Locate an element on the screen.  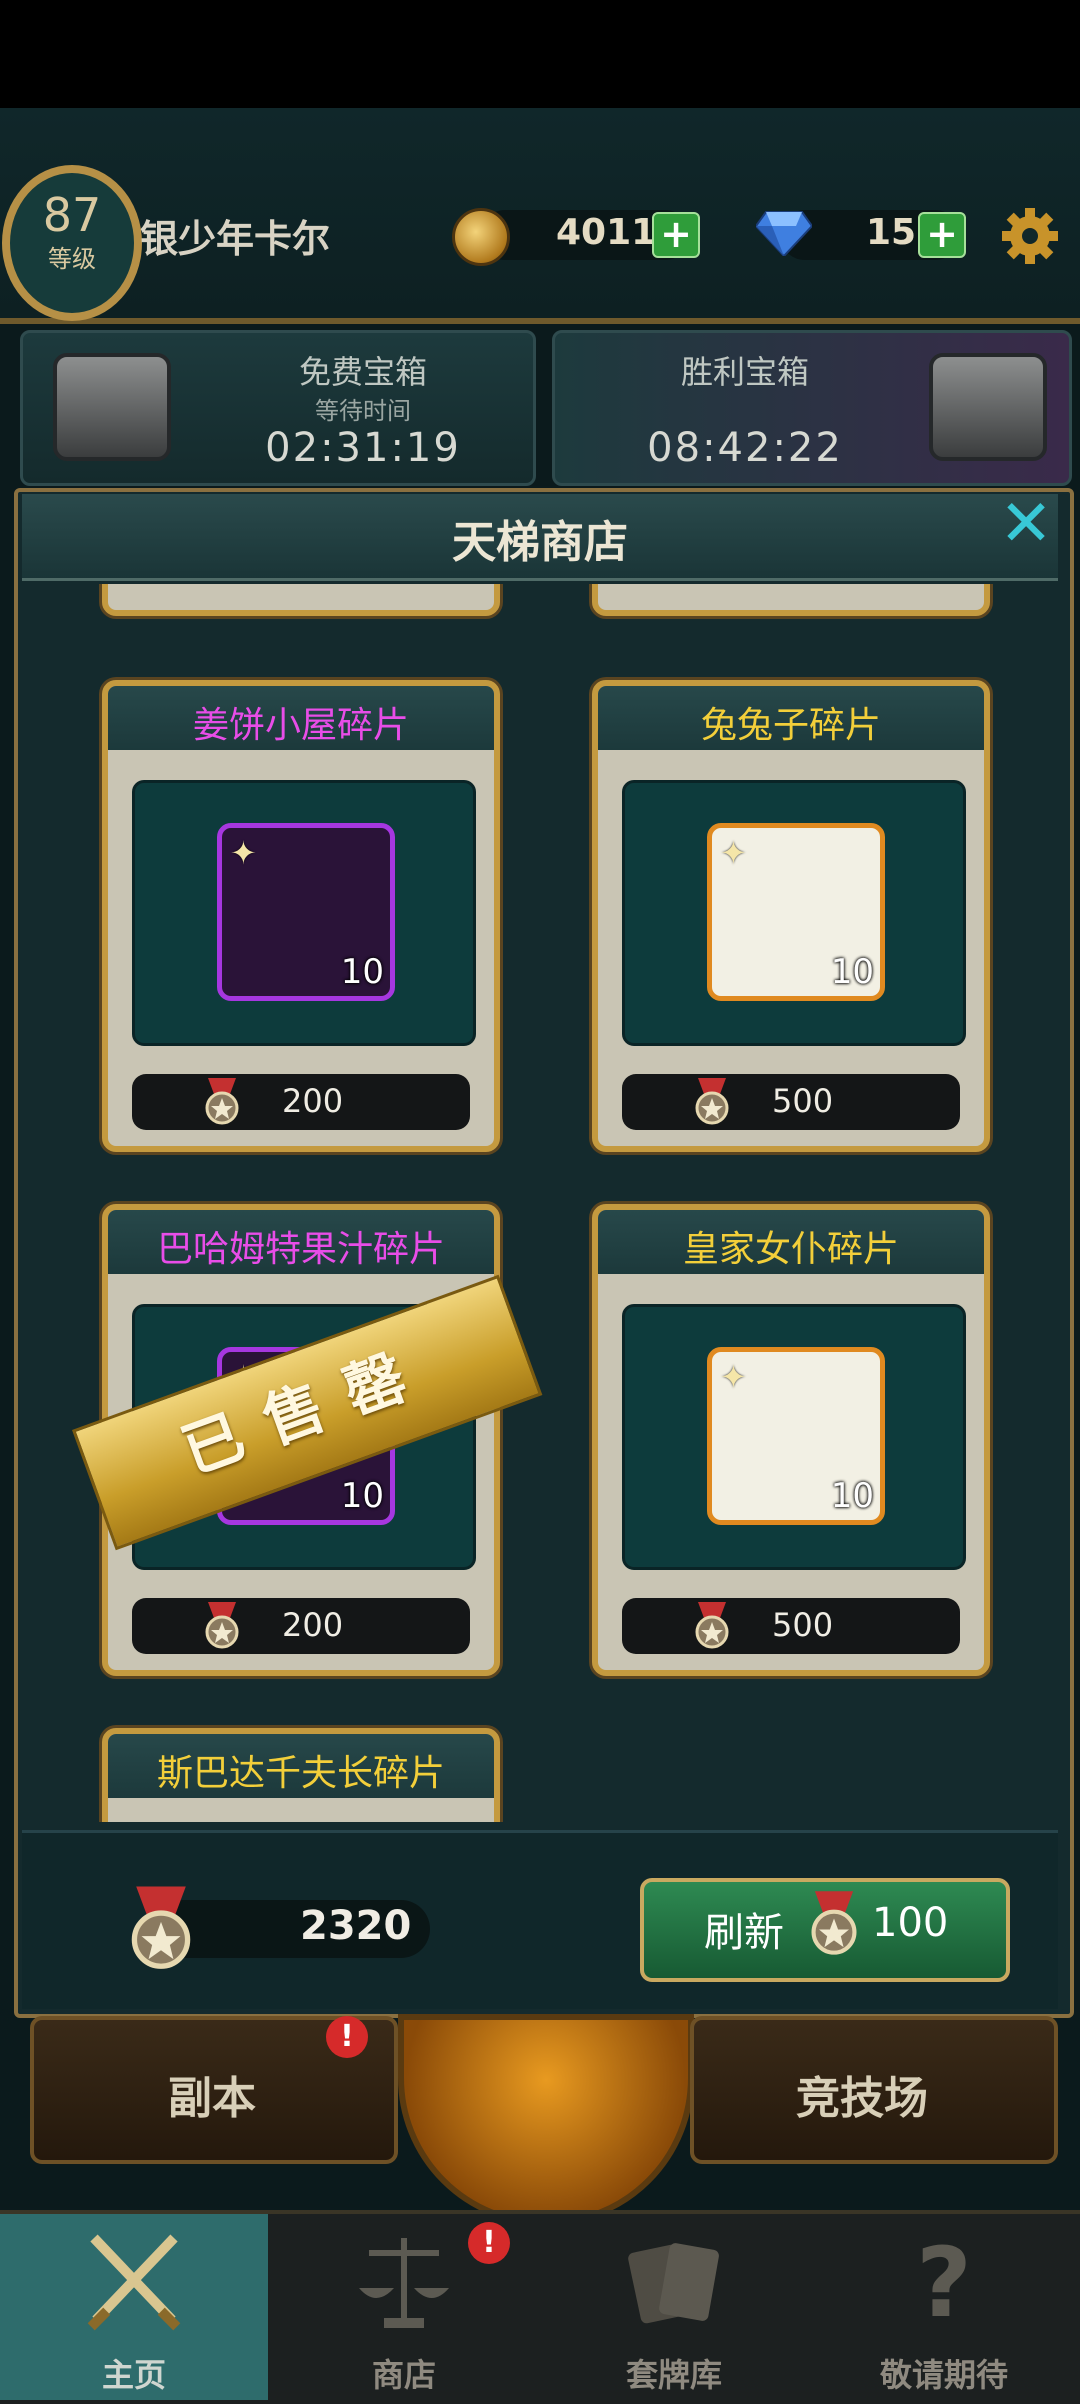
card-title: 斯巴达千夫长碎片 is located at coordinates (300, 1773).